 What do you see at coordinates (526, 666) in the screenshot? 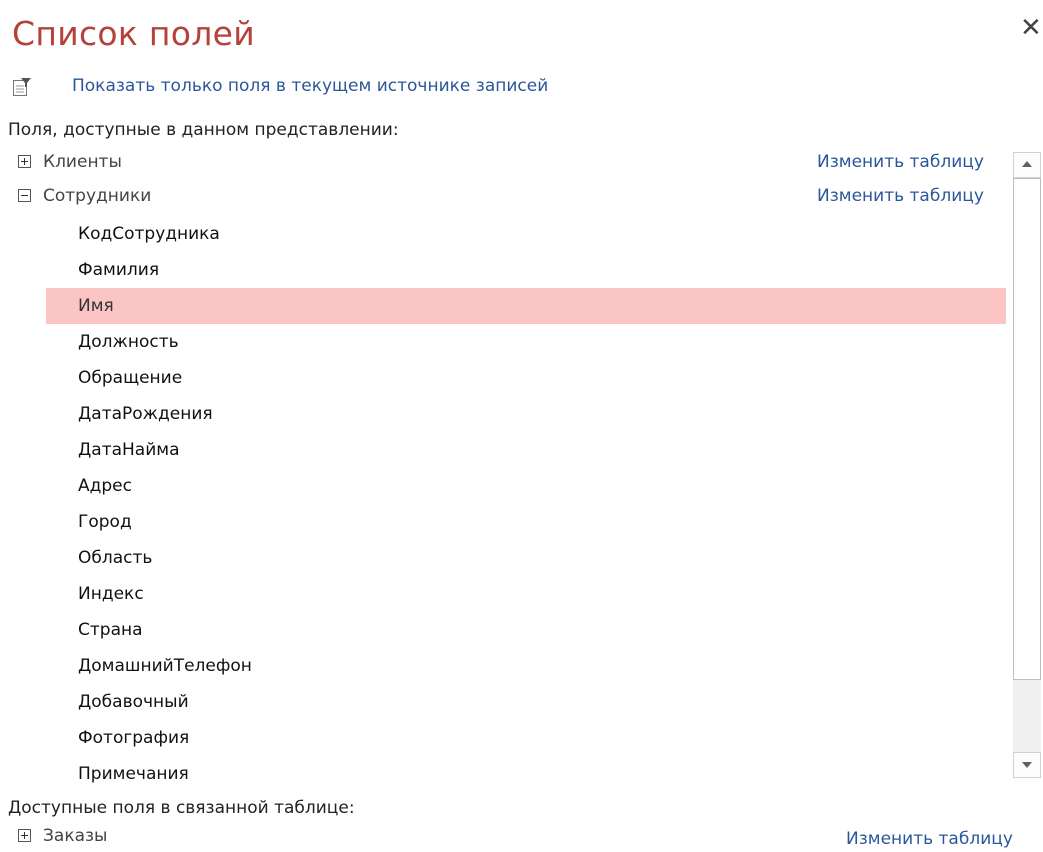
I see `field-item: ДомашнийТелефон` at bounding box center [526, 666].